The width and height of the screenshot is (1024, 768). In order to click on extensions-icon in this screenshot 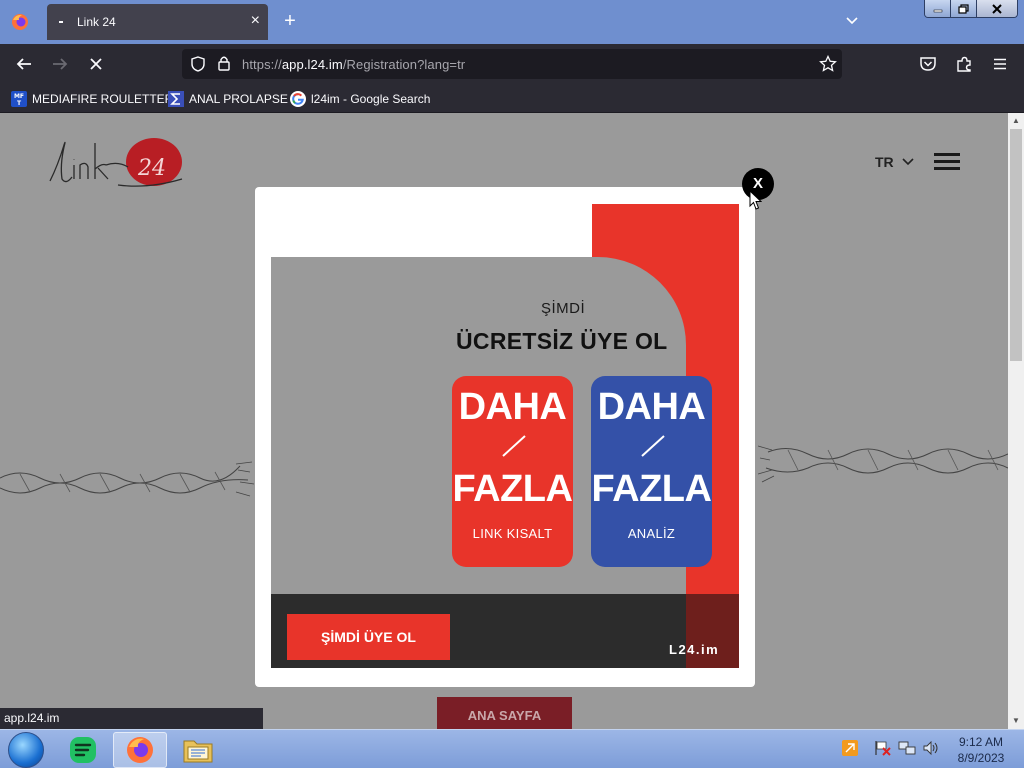, I will do `click(964, 64)`.